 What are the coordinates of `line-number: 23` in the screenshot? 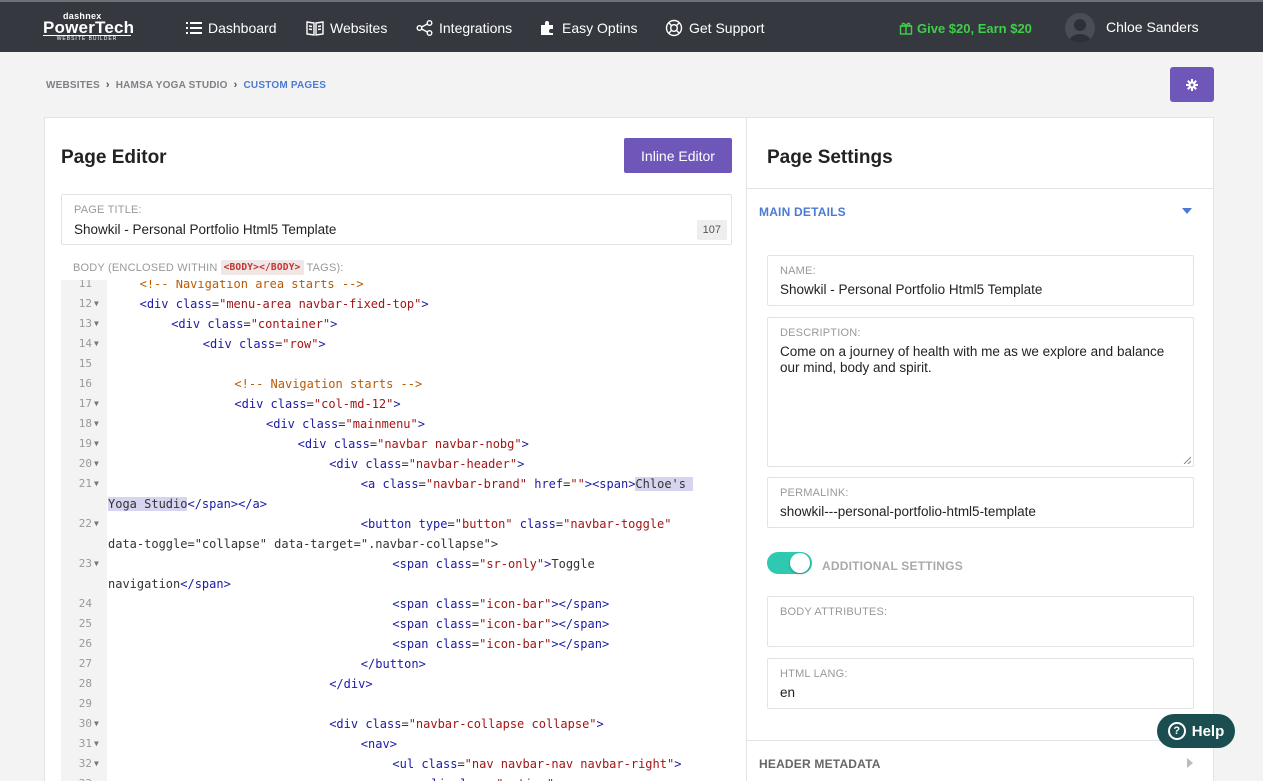 It's located at (85, 563).